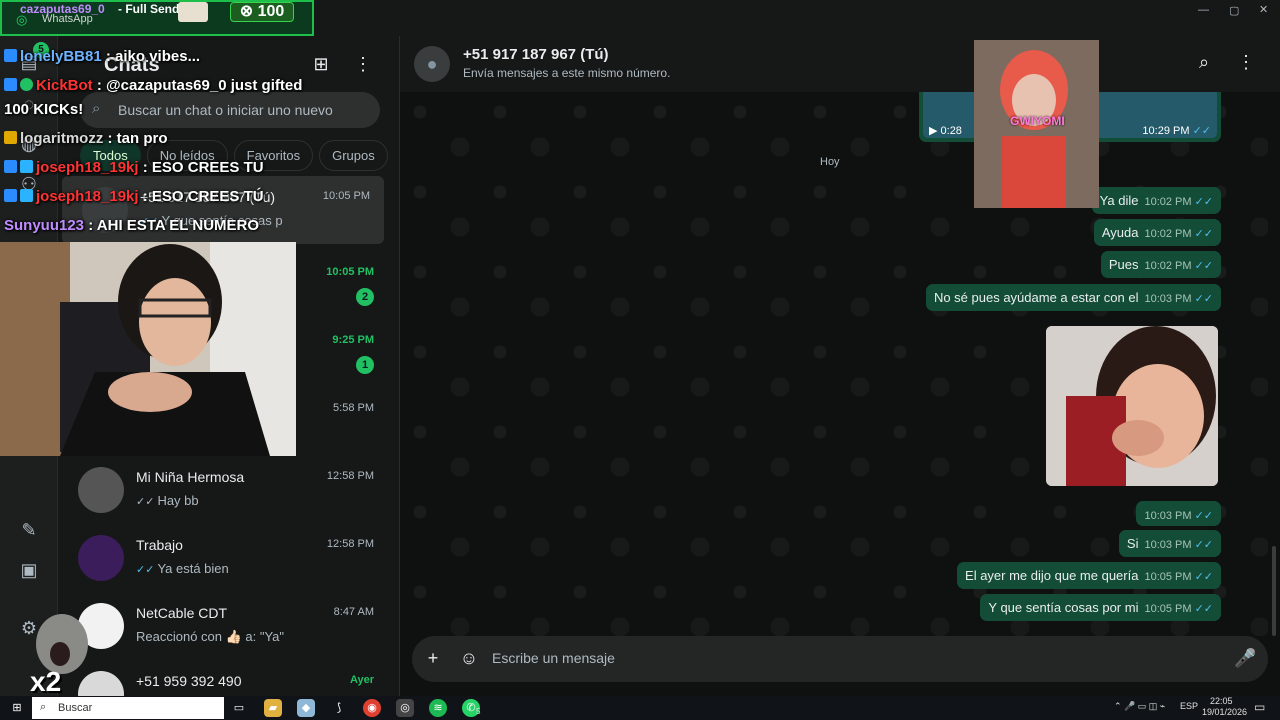 This screenshot has width=1280, height=720. I want to click on video-duration: ▶ 0:28, so click(945, 131).